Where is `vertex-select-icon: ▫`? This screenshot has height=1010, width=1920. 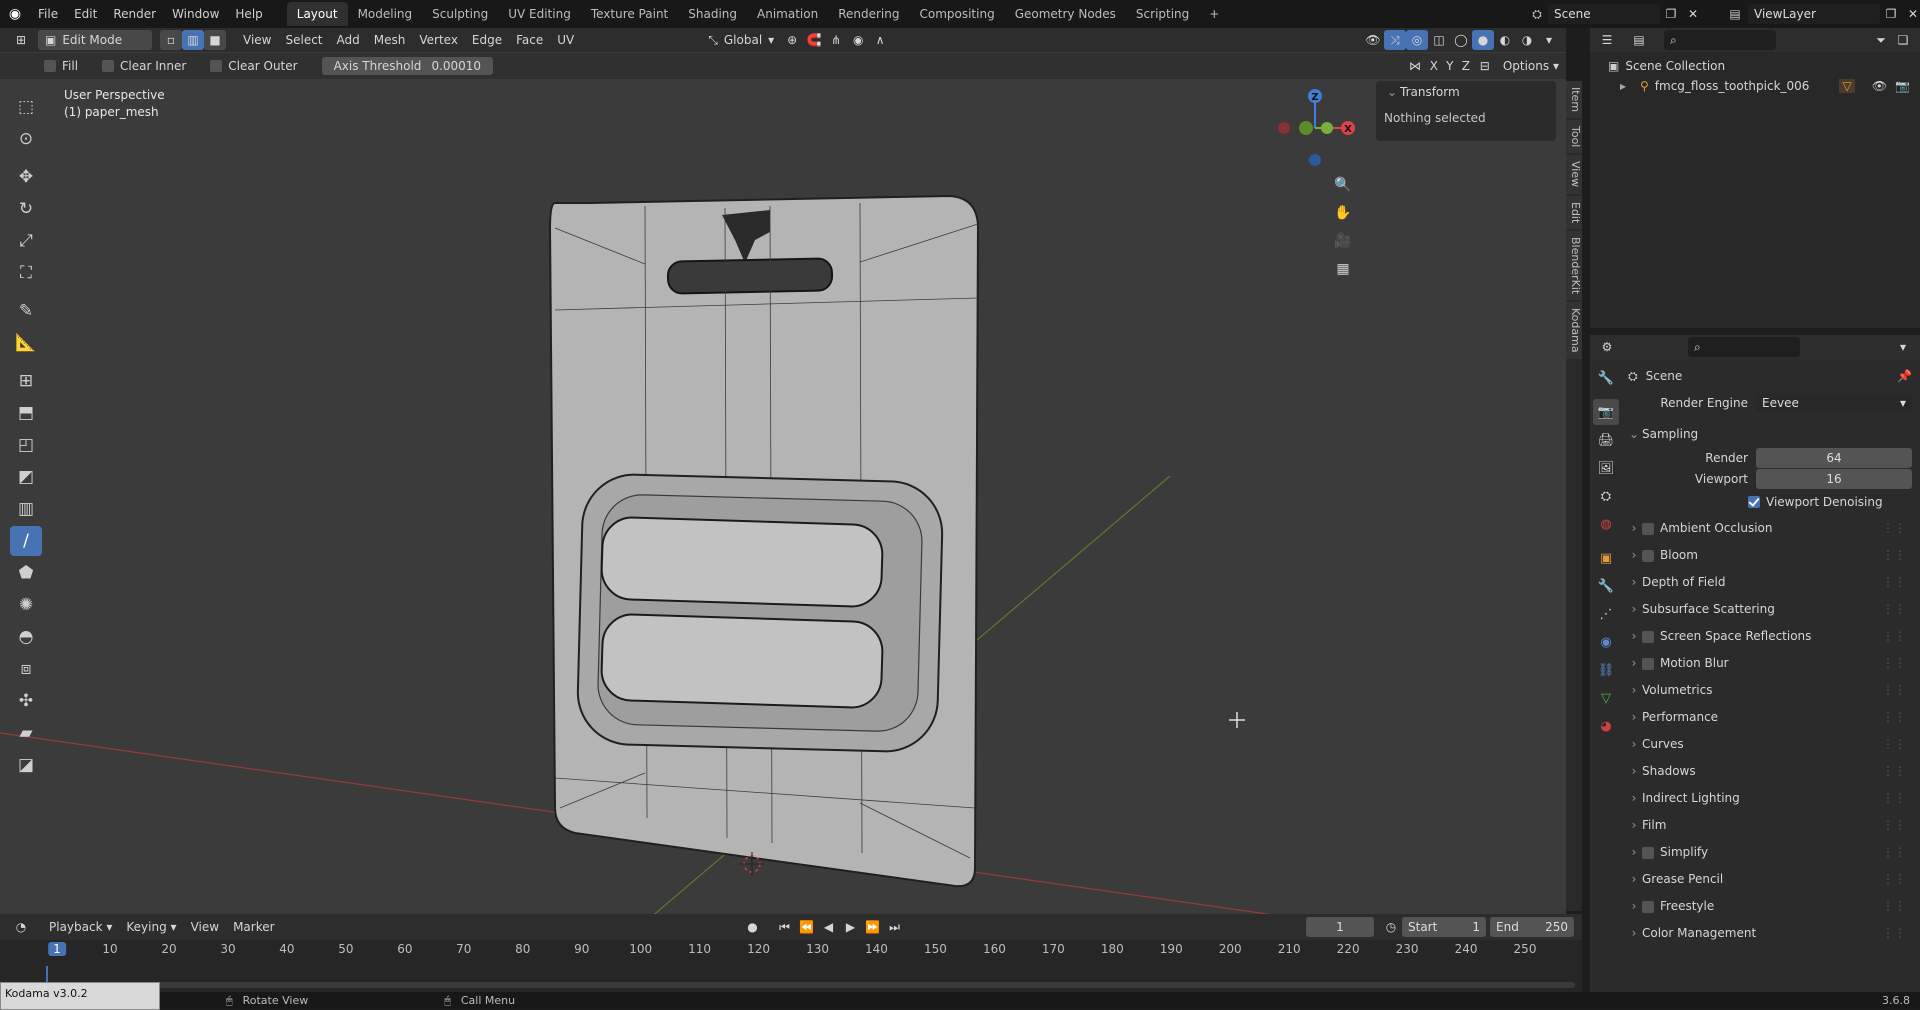 vertex-select-icon: ▫ is located at coordinates (171, 40).